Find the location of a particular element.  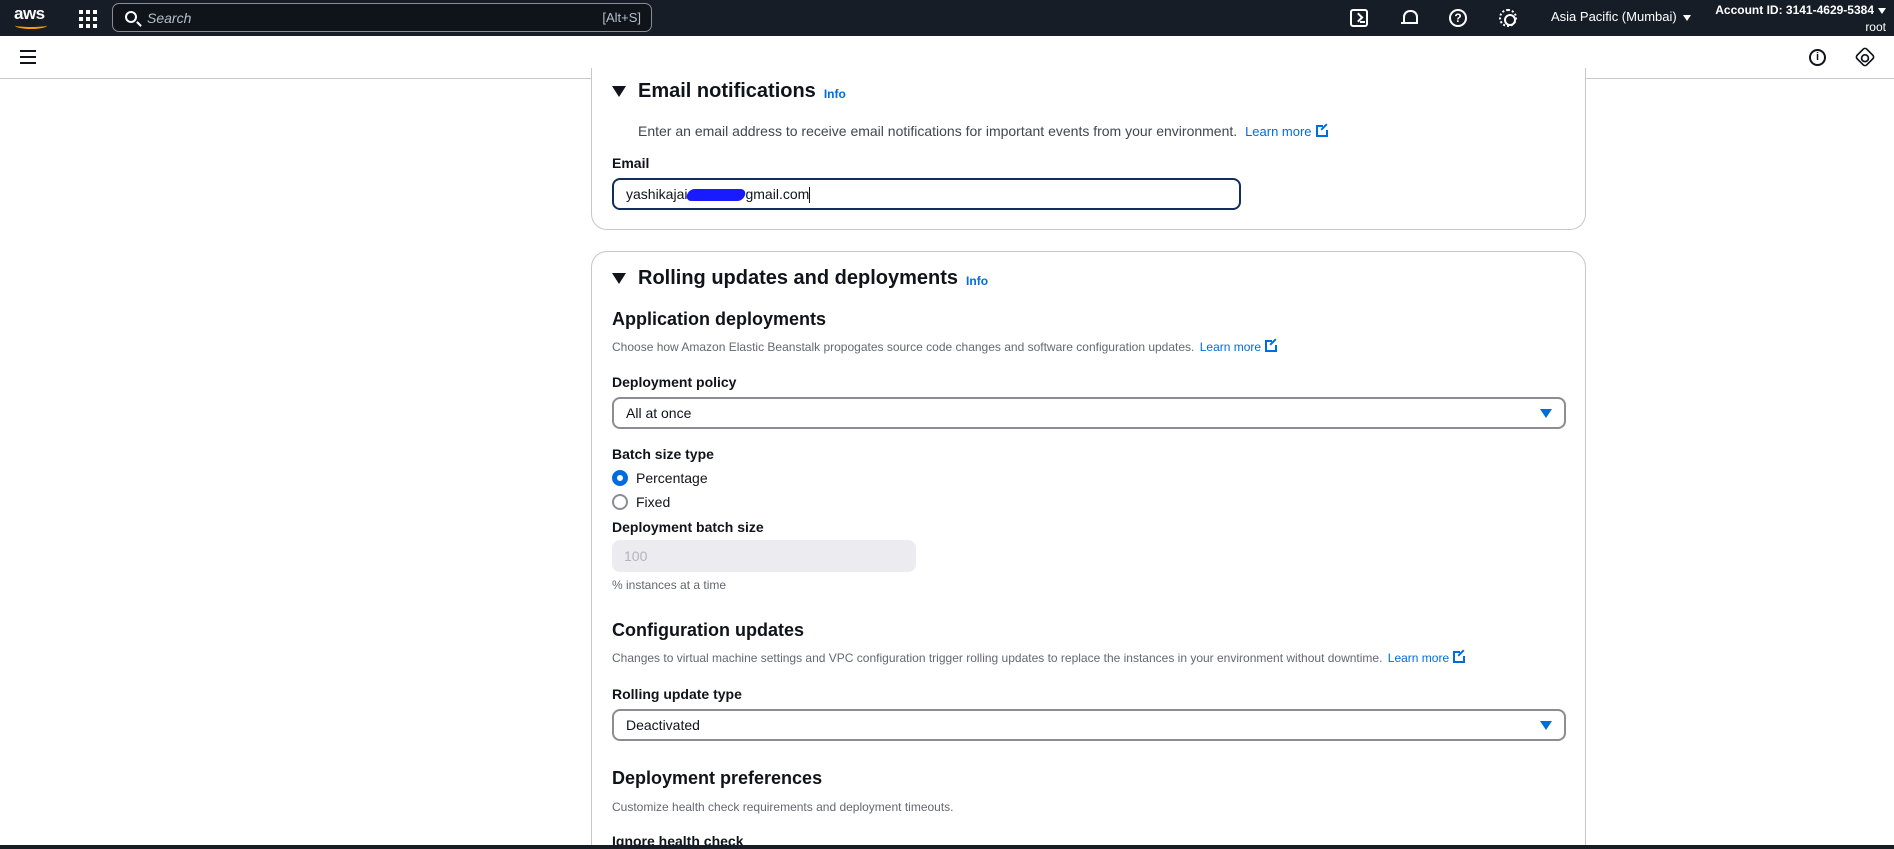

email-field: yashikajai gmail.com is located at coordinates (926, 194).